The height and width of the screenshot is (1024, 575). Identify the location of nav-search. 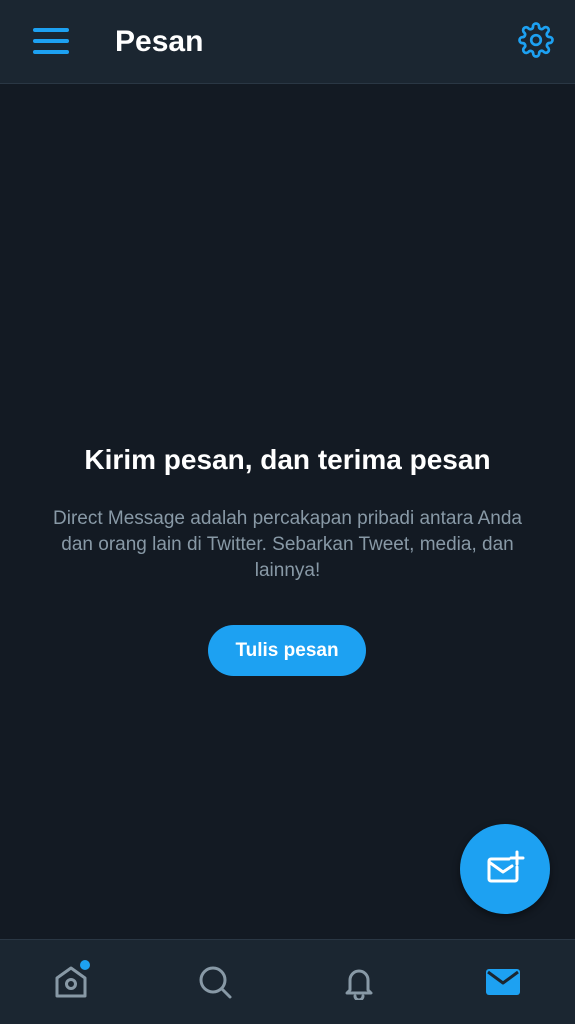
(215, 982).